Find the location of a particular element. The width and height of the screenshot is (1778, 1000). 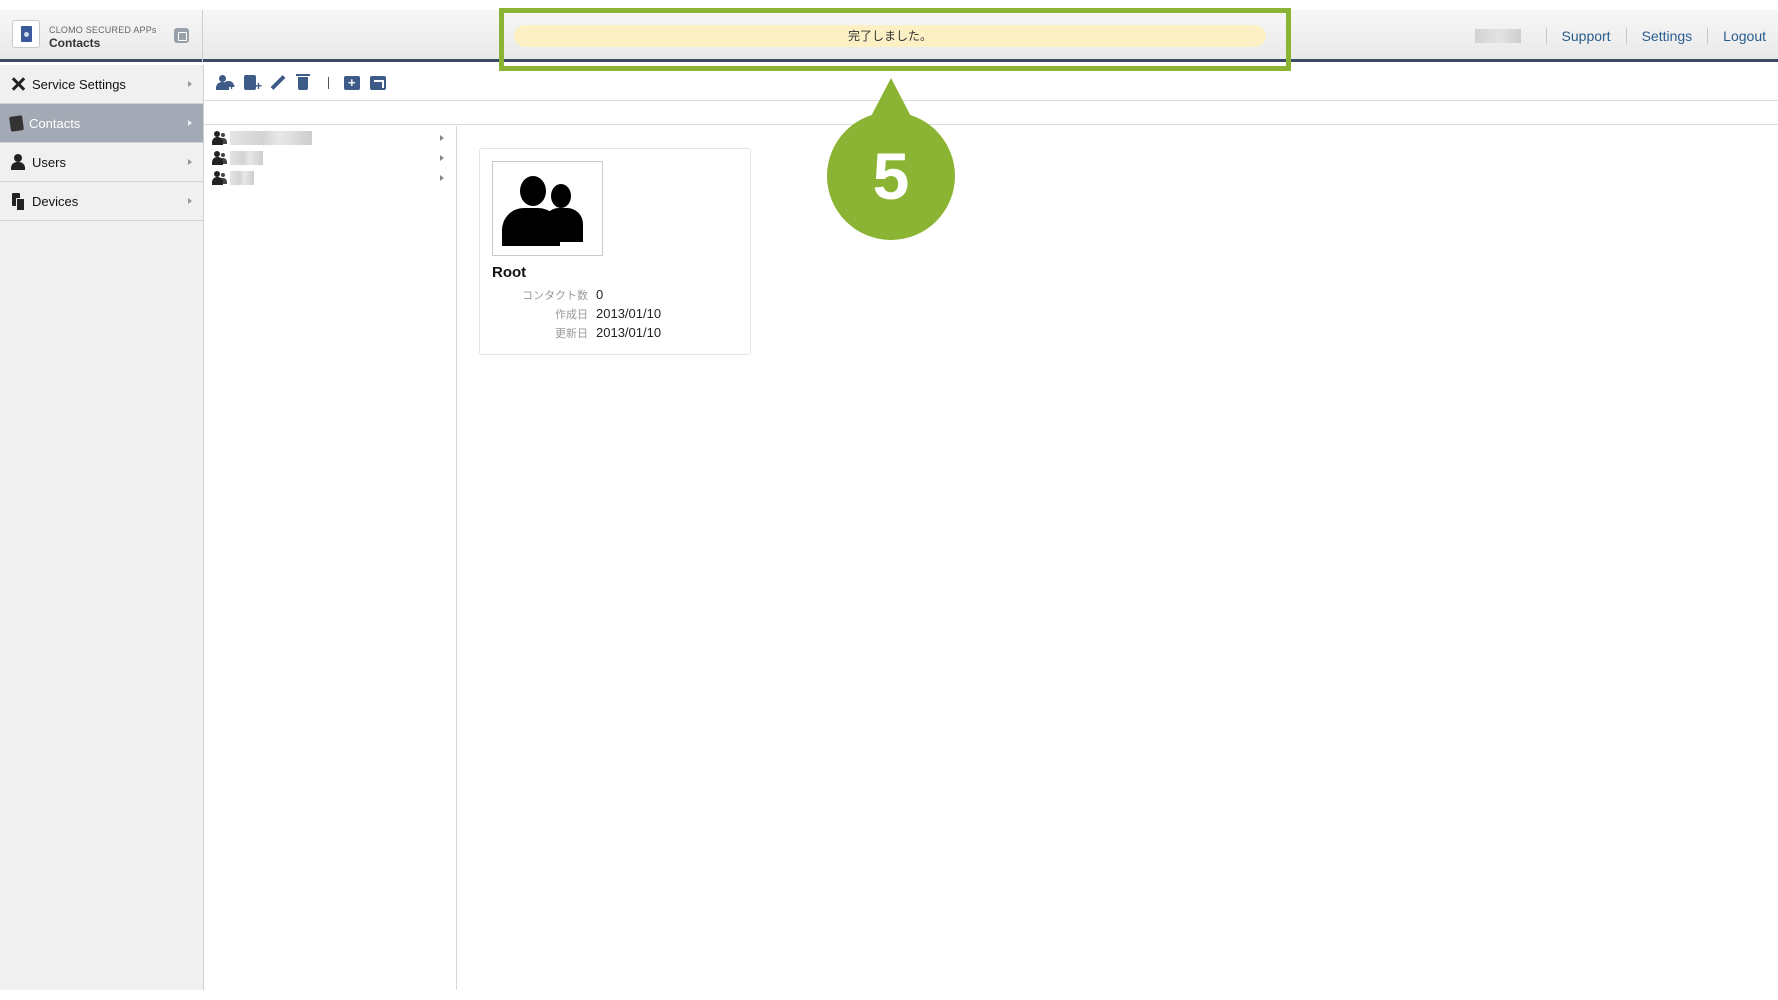

app-brand: CLOMO SECURED APPs Contacts is located at coordinates (101, 36).